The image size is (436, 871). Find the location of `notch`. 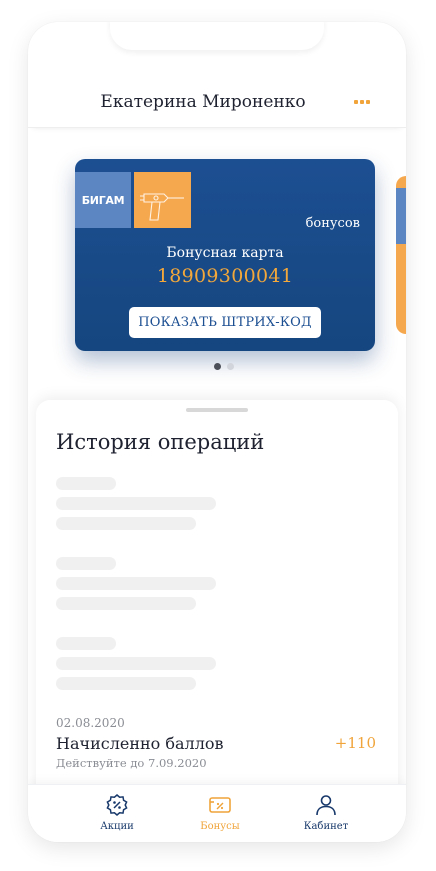

notch is located at coordinates (217, 36).